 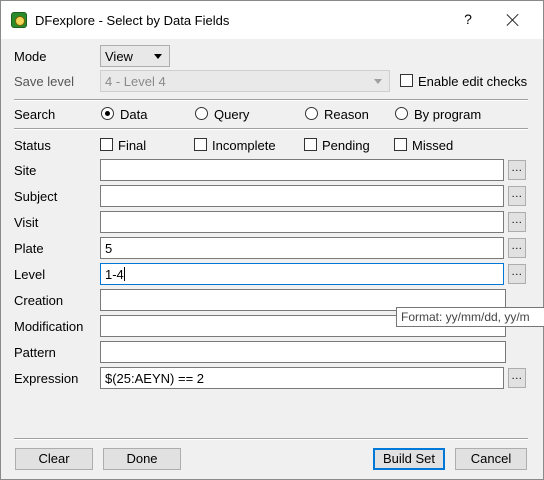 I want to click on subject-label: Subject, so click(x=36, y=196).